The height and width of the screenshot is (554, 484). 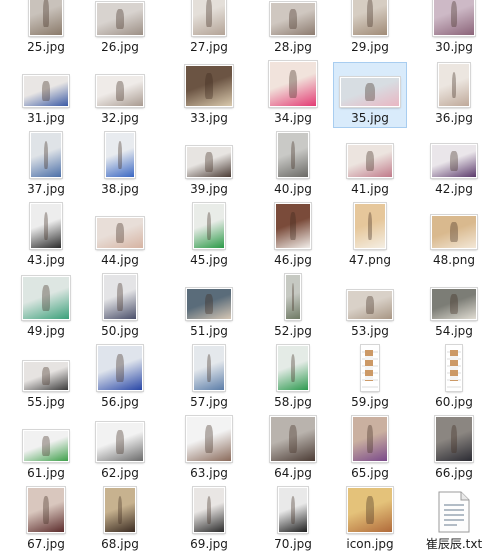 I want to click on file-item: 38.jpg, so click(x=120, y=165).